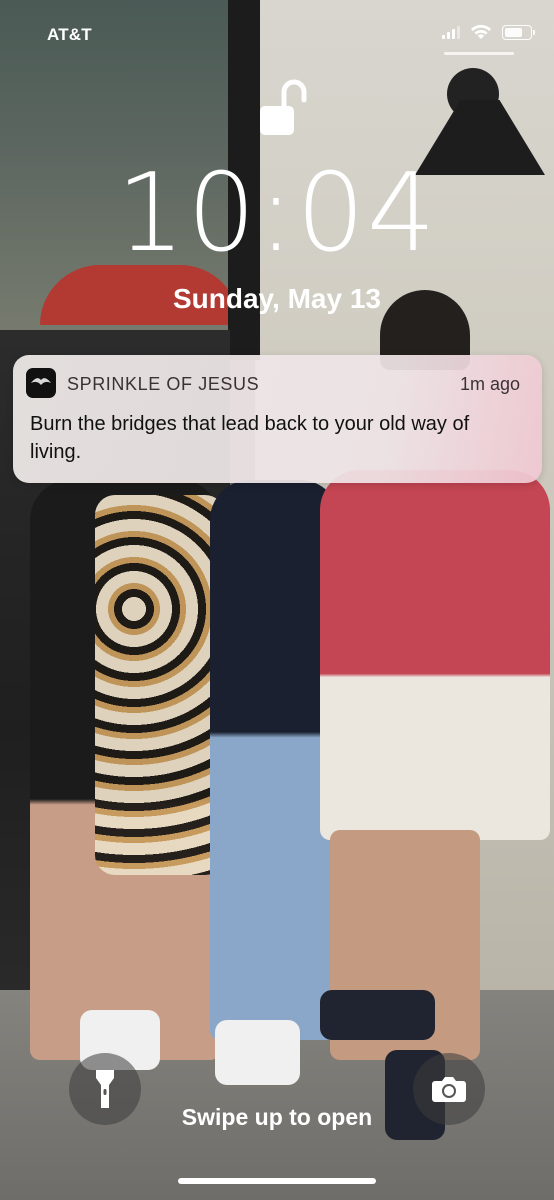 This screenshot has height=1200, width=554. What do you see at coordinates (277, 1117) in the screenshot?
I see `swipe-up-hint: Swipe up to open` at bounding box center [277, 1117].